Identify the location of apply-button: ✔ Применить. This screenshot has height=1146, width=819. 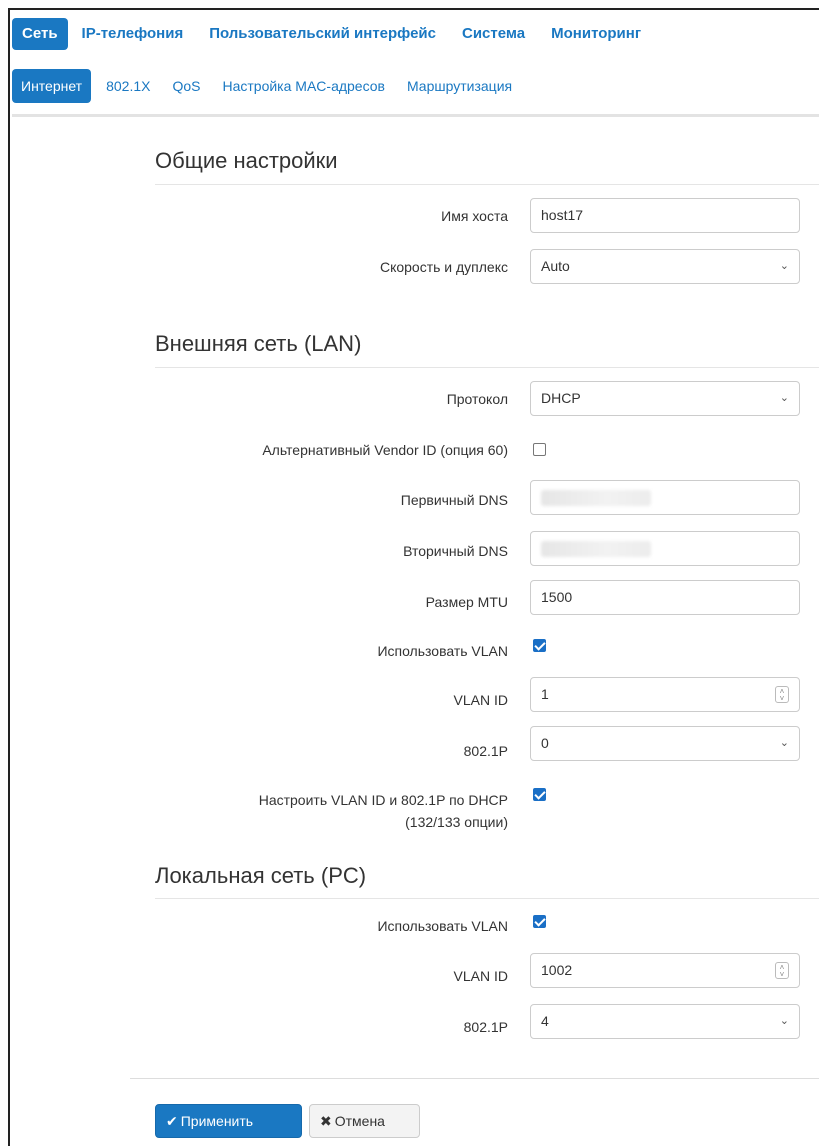
(228, 1121).